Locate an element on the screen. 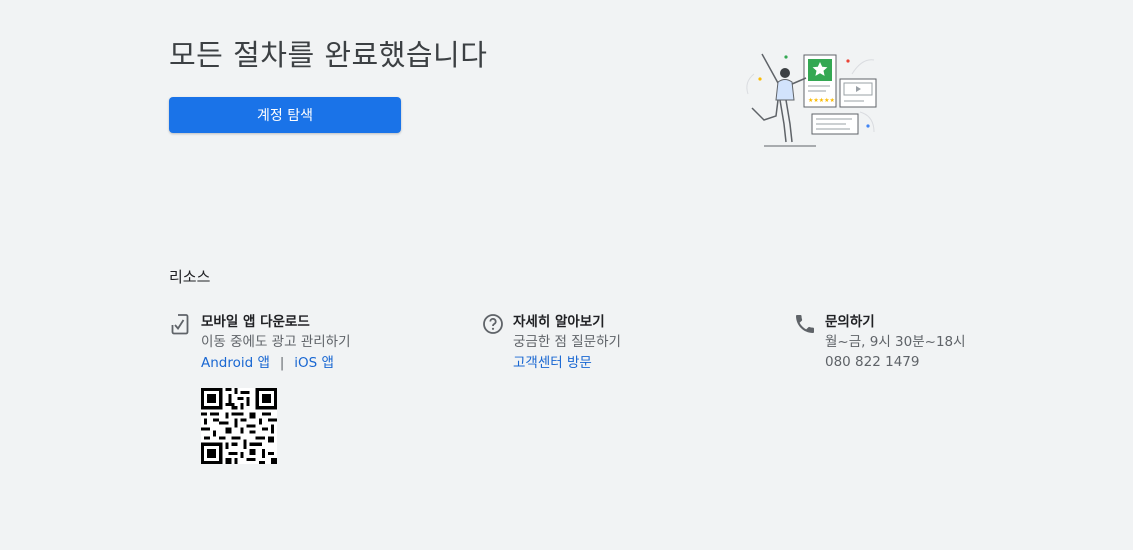 Image resolution: width=1133 pixels, height=550 pixels. learn-more-title: 자세히 알아보기 is located at coordinates (559, 322).